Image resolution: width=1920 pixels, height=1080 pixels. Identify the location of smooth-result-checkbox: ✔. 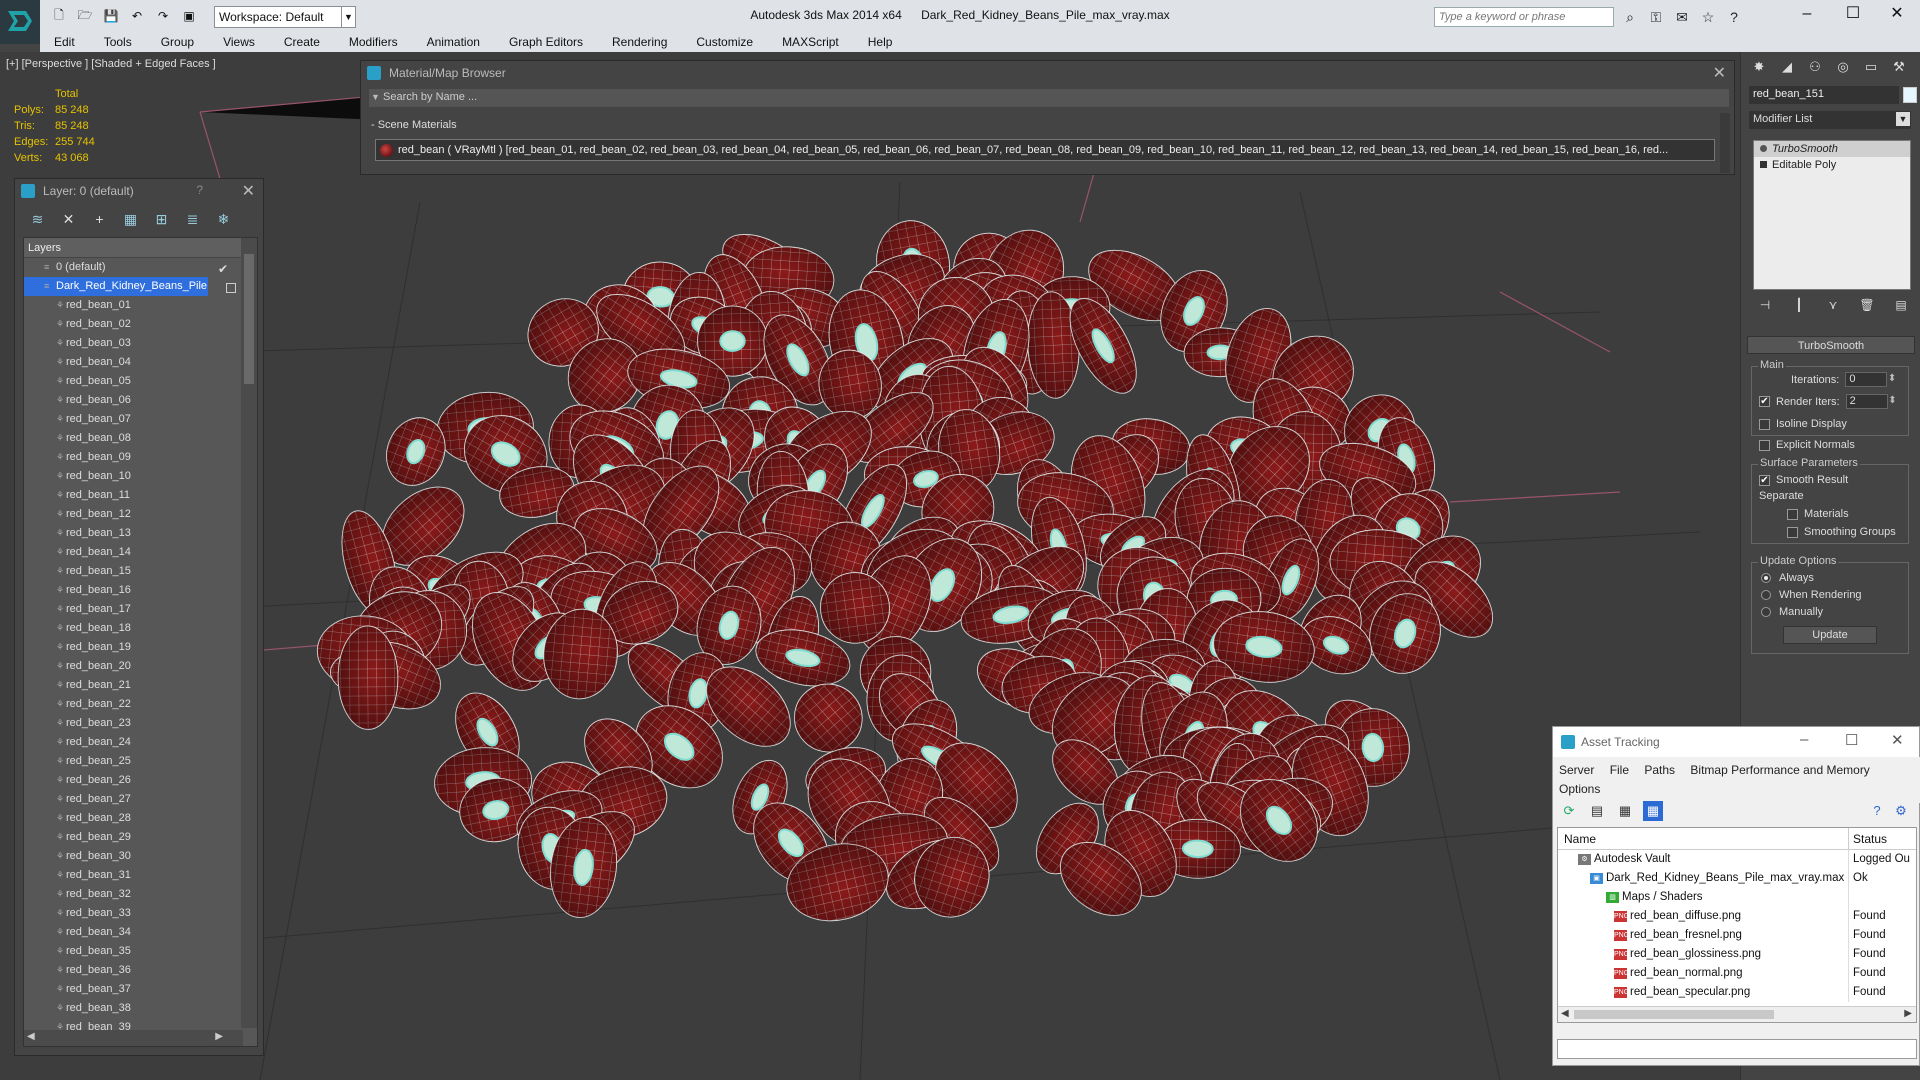
(1764, 480).